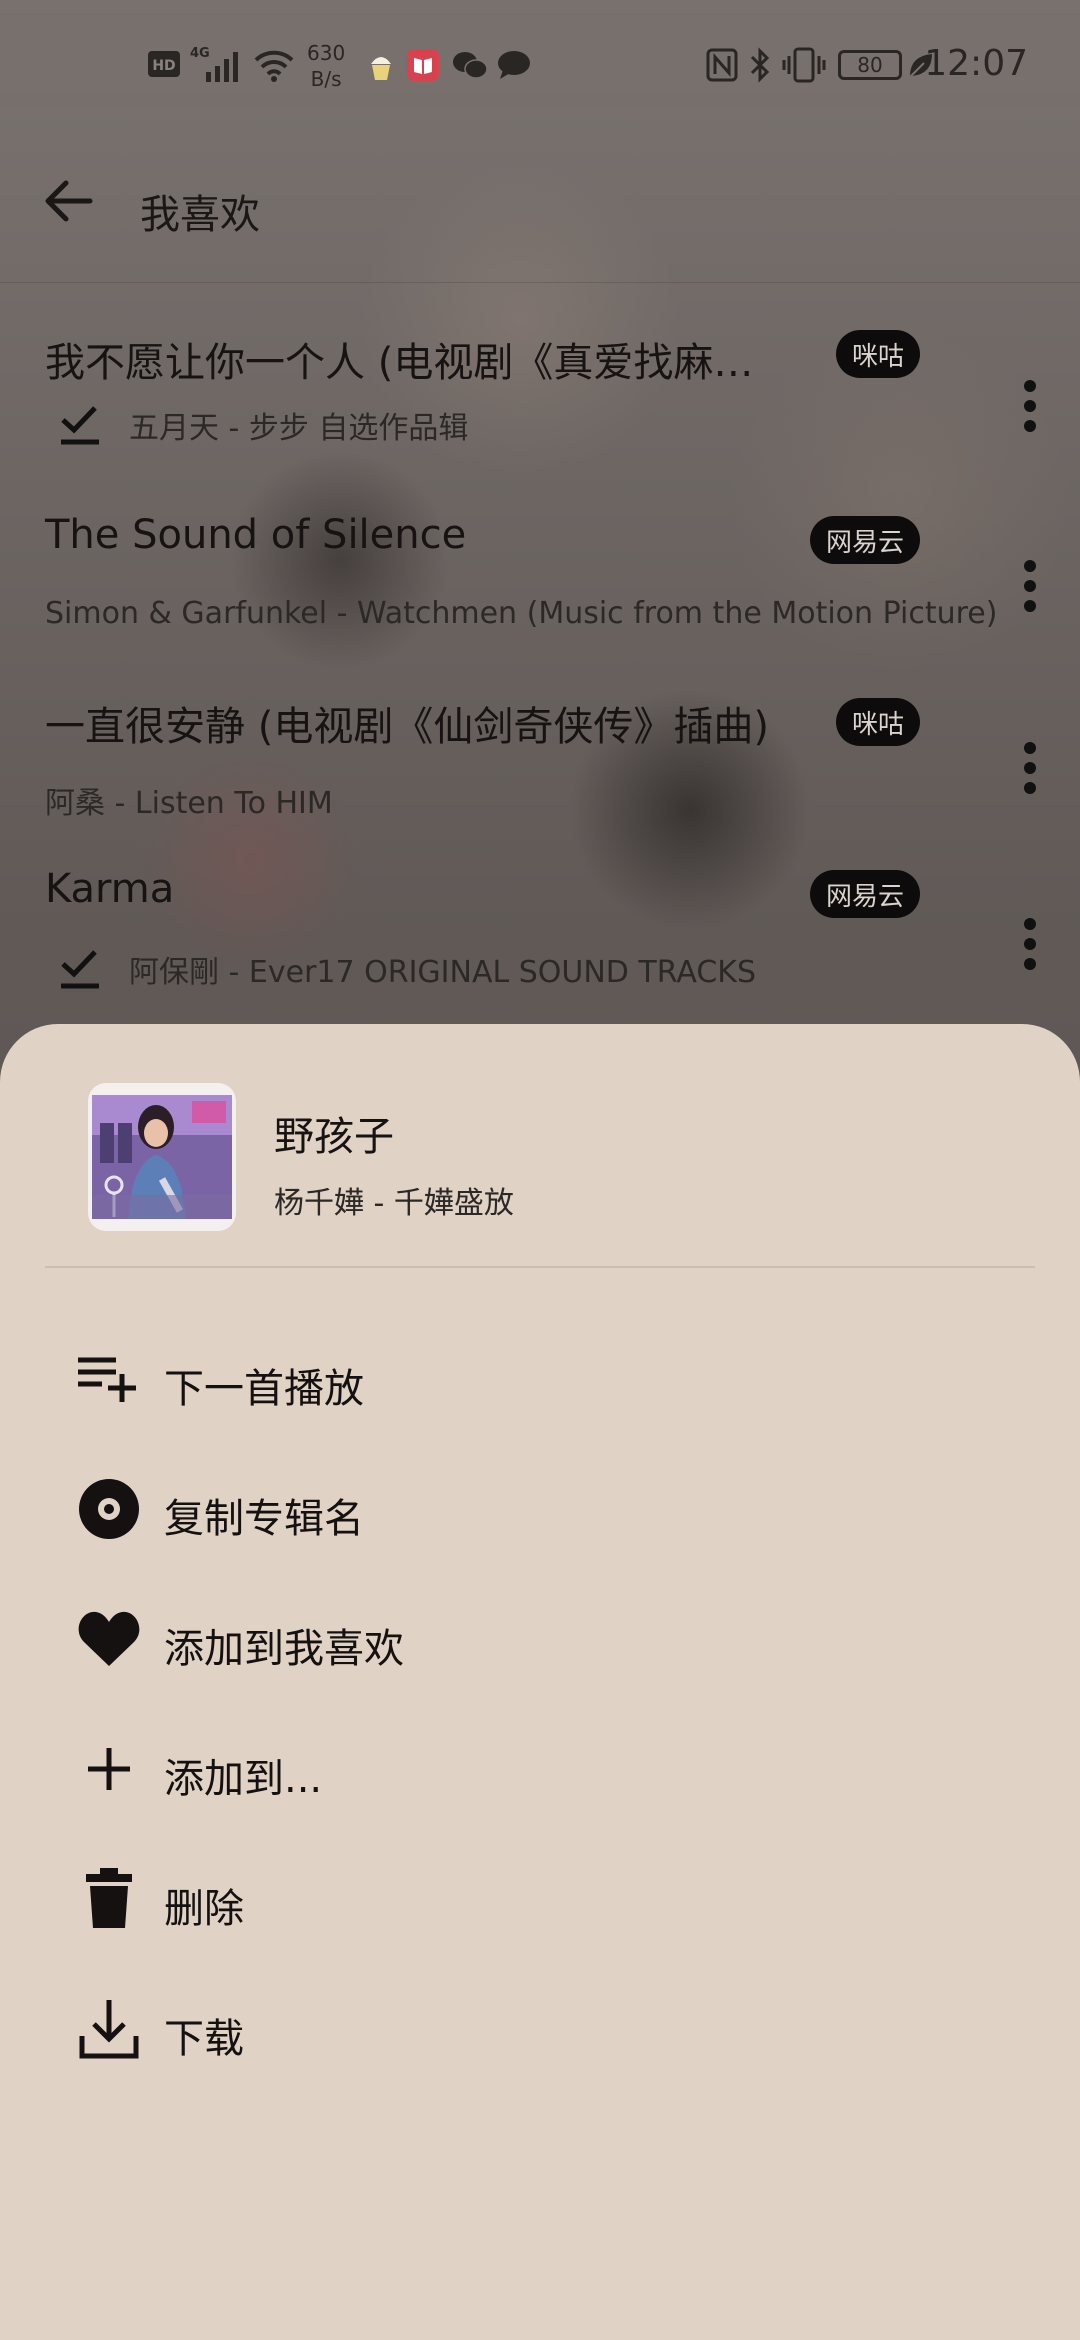 The image size is (1080, 2340). I want to click on plus-icon, so click(109, 1769).